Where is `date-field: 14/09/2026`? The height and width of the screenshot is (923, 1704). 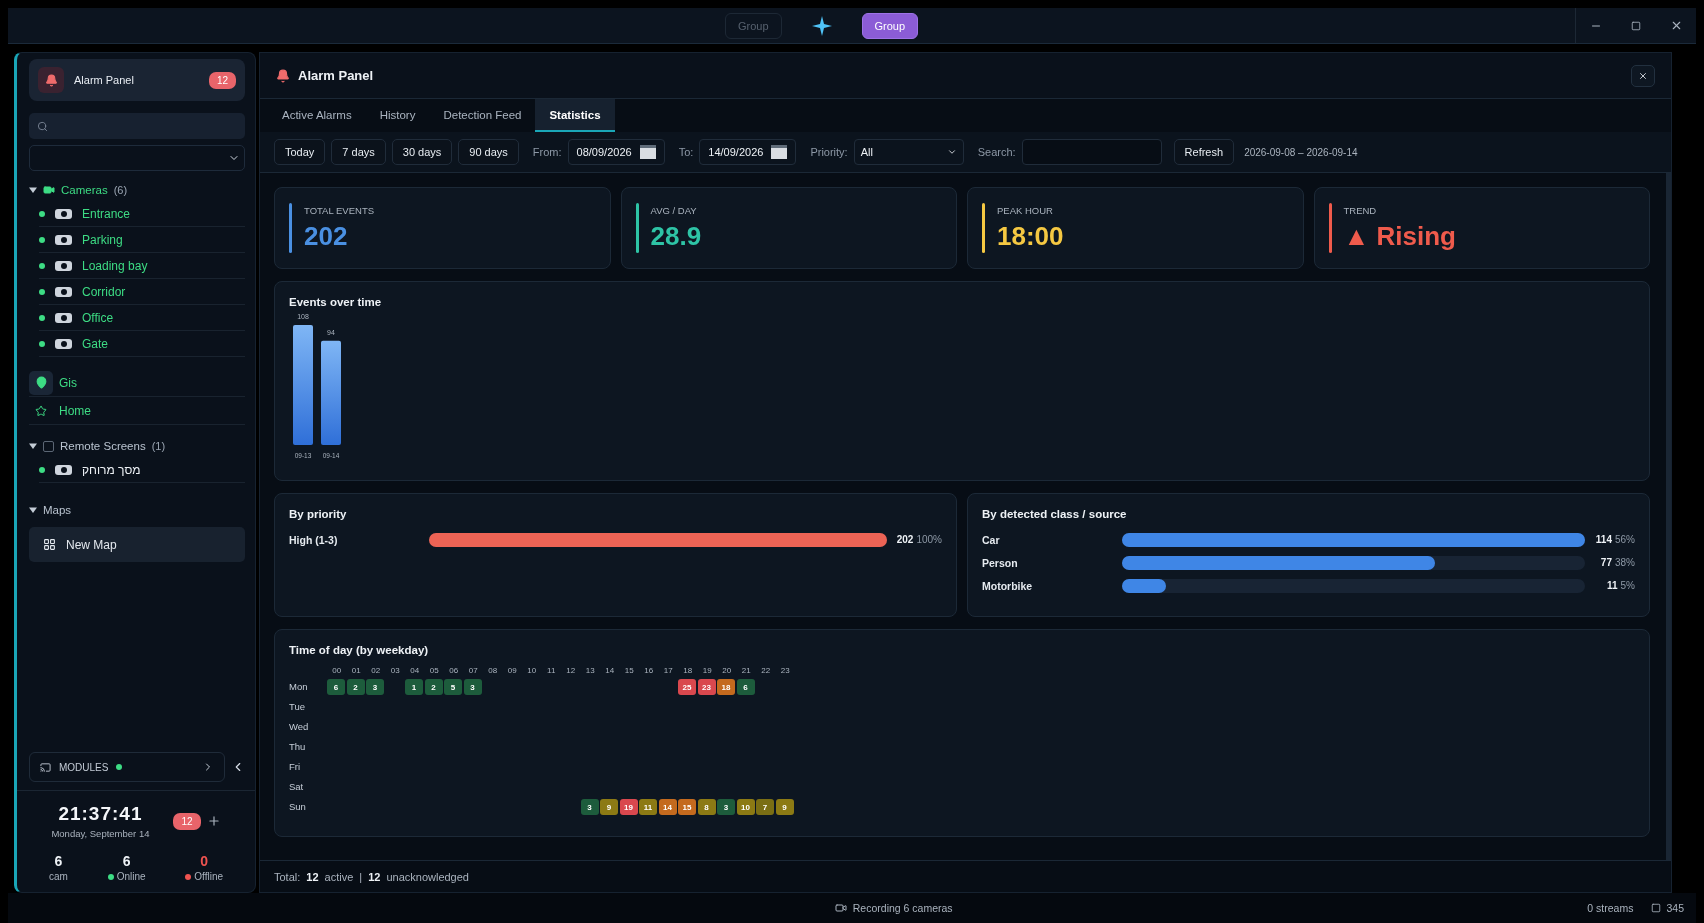
date-field: 14/09/2026 is located at coordinates (748, 152).